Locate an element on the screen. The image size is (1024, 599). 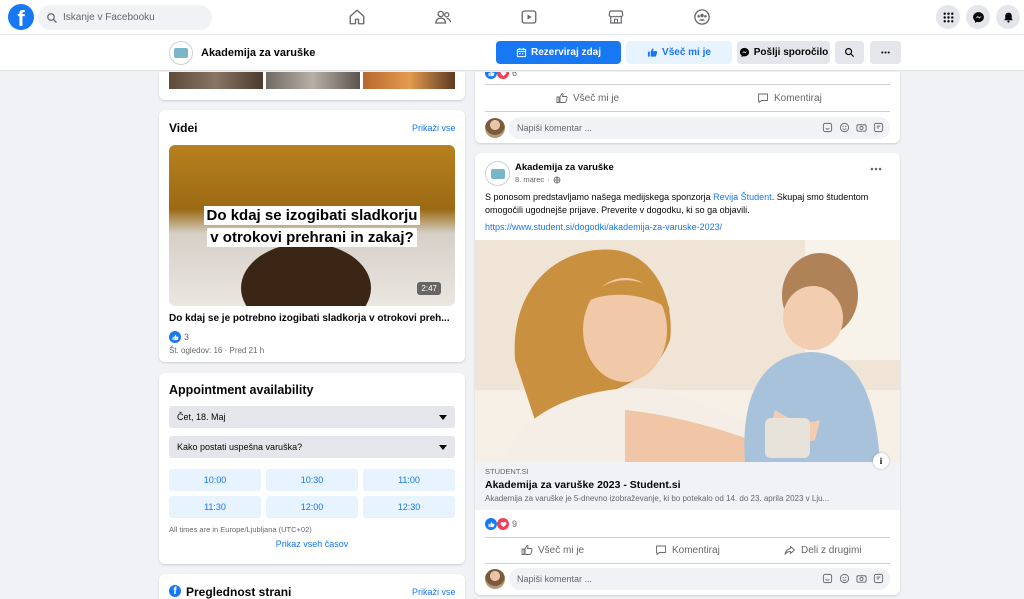
time-slot-button: 10:00 is located at coordinates (215, 480).